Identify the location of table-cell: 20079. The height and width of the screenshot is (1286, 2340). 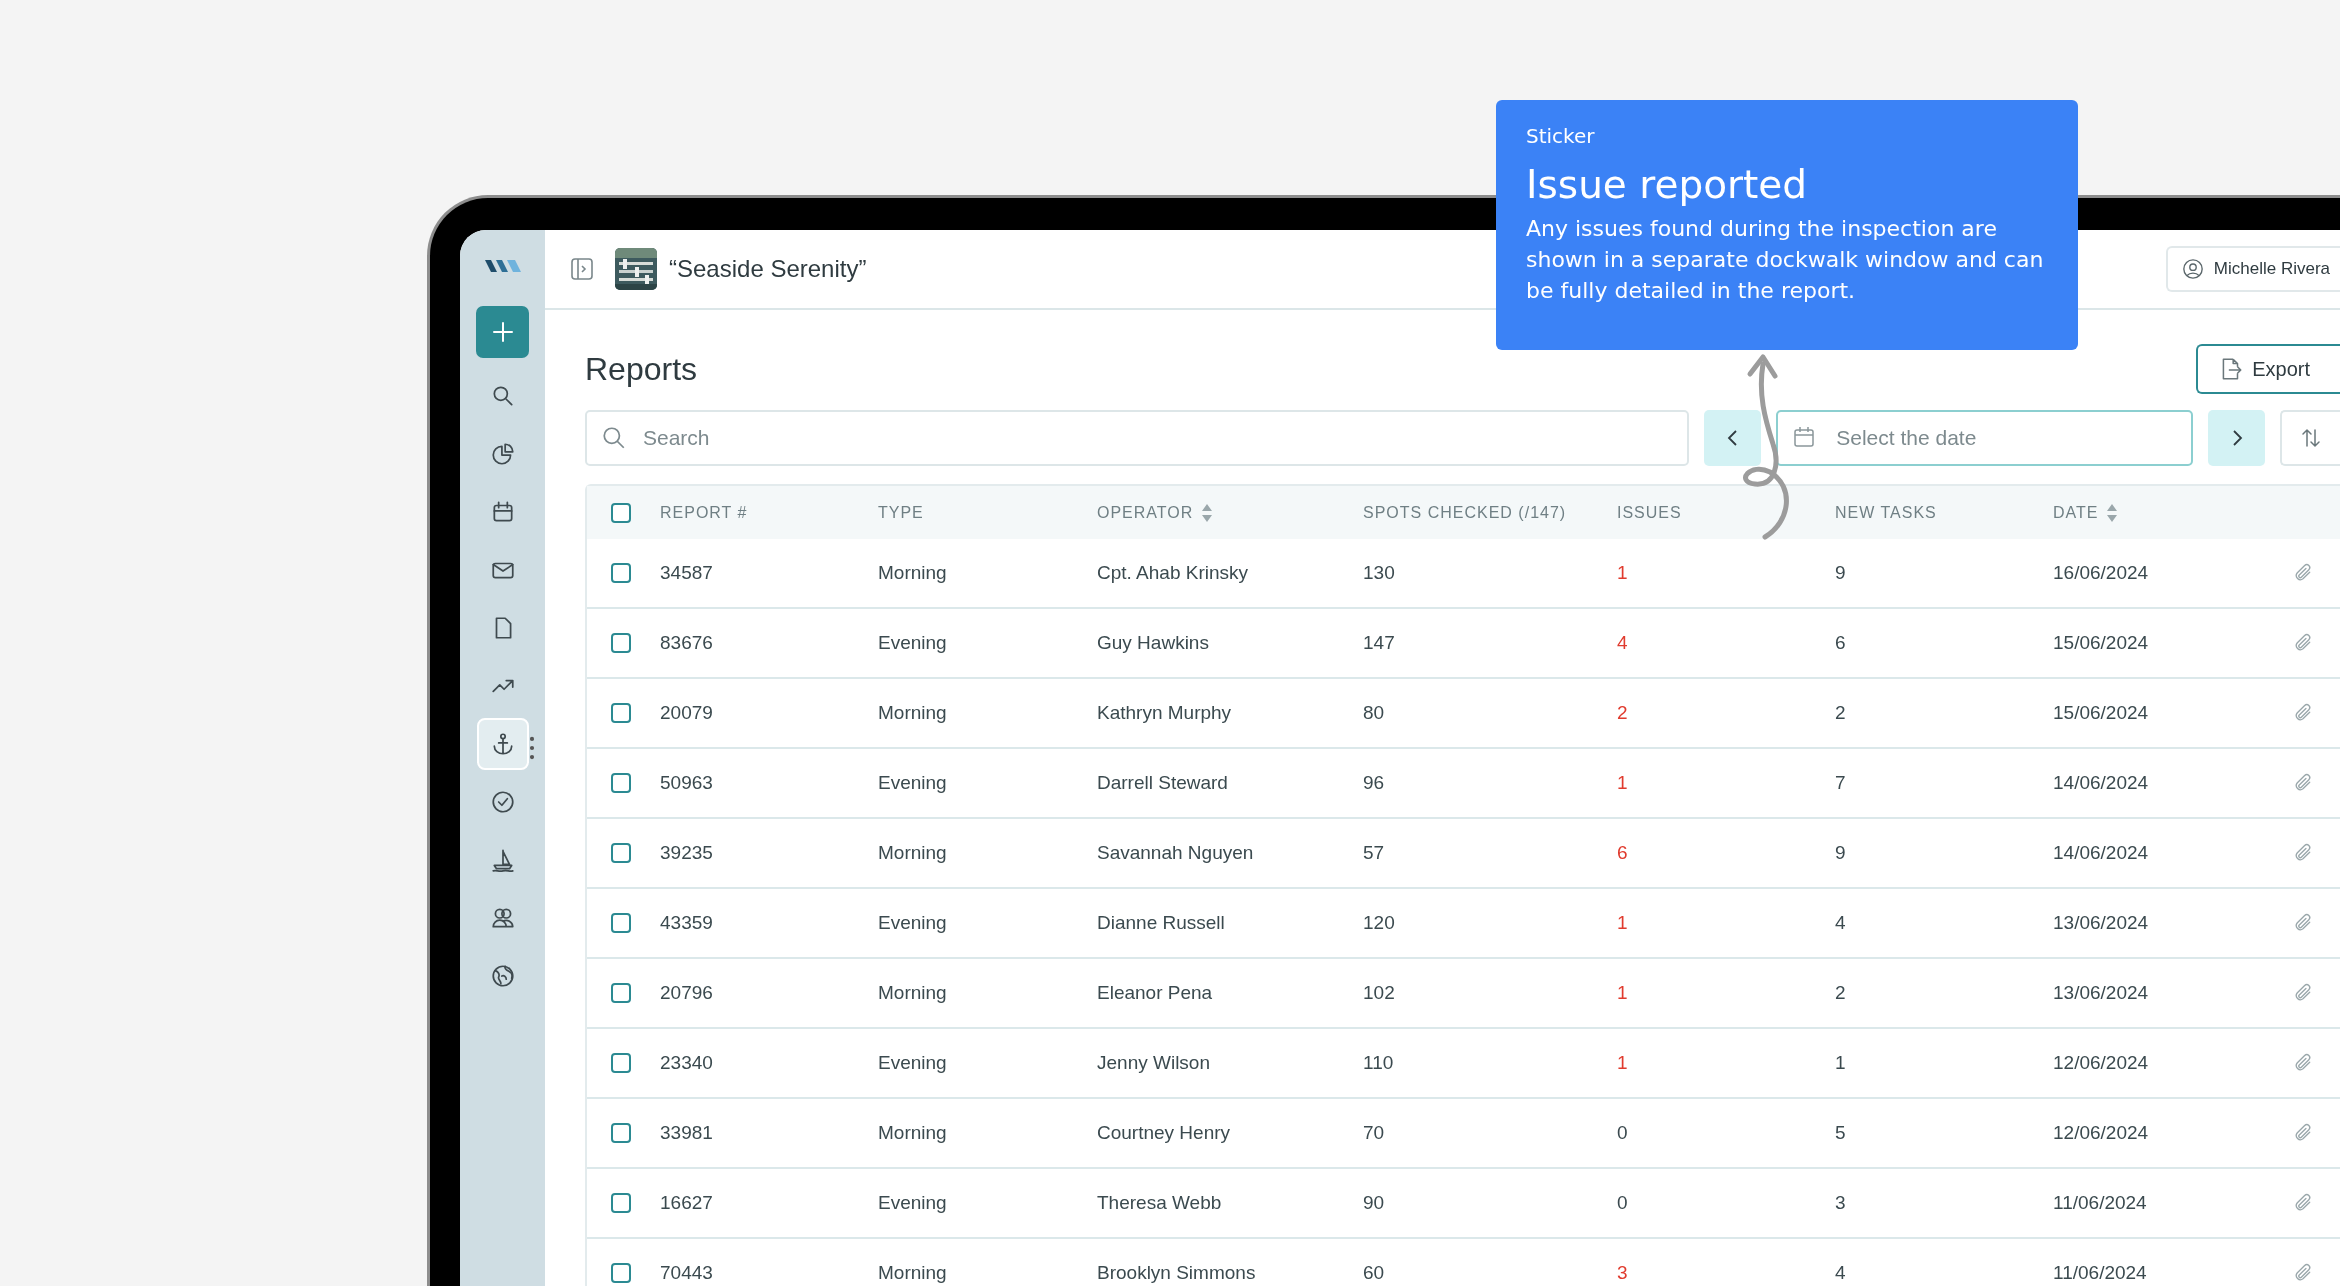
(686, 712).